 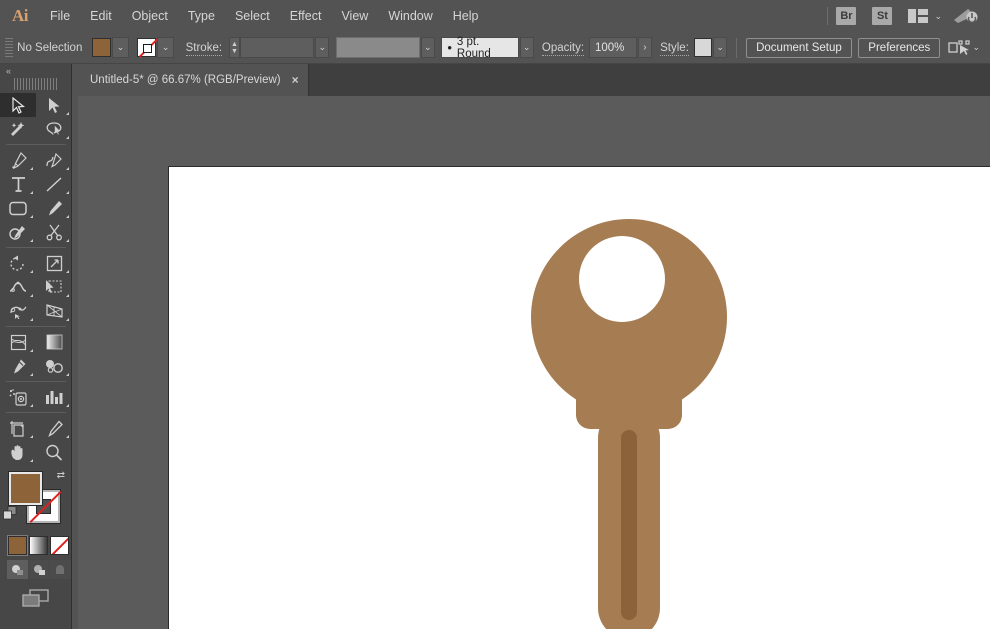 I want to click on width-tool, so click(x=18, y=287).